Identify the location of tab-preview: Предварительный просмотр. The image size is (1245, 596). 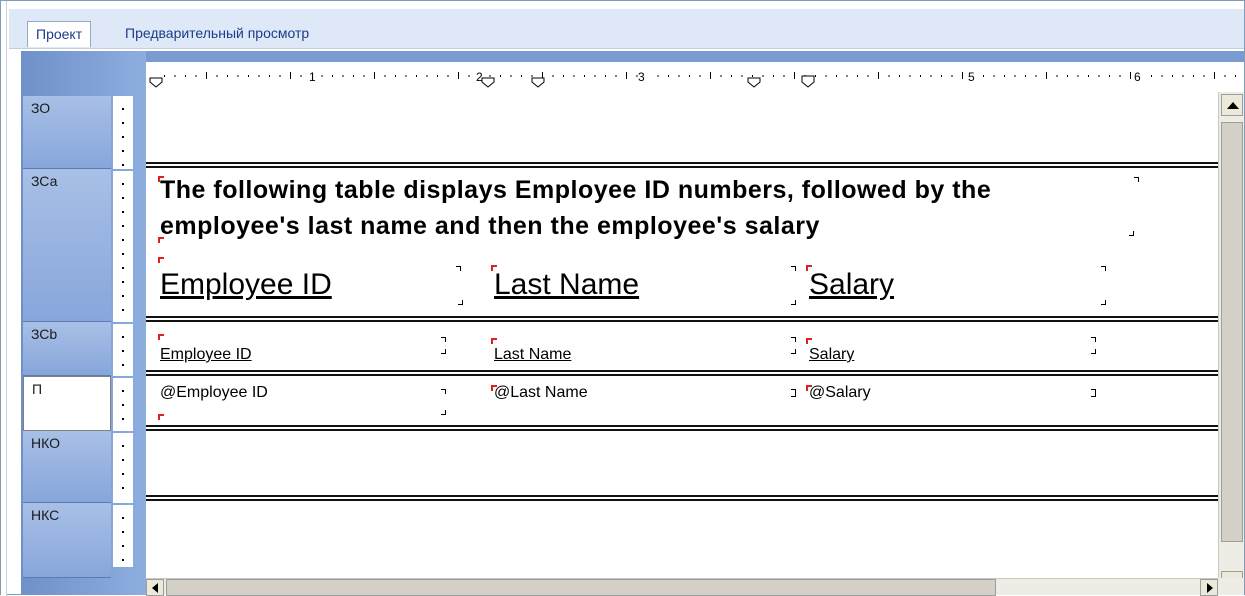
(217, 34).